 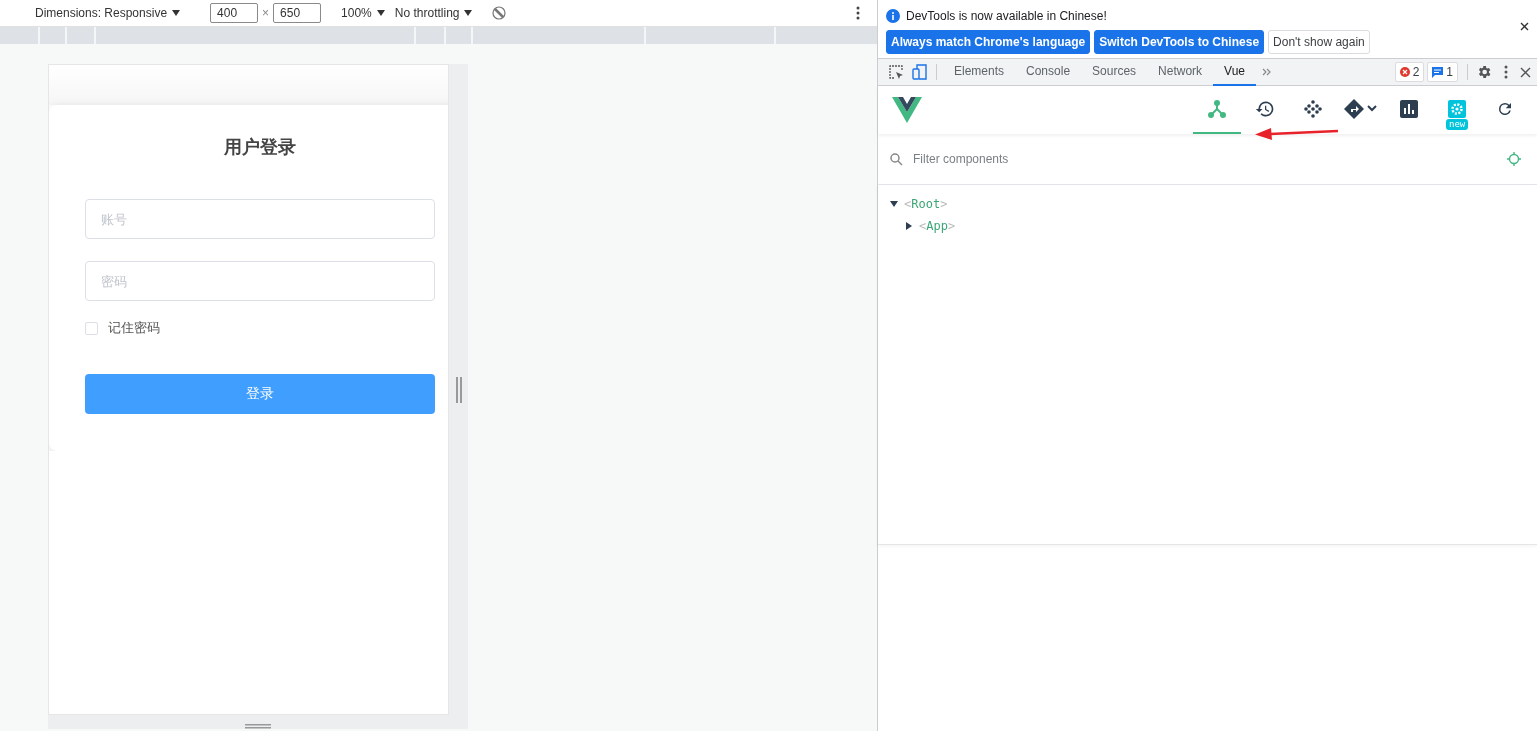 I want to click on throttling-dropdown: No throttling, so click(x=433, y=13).